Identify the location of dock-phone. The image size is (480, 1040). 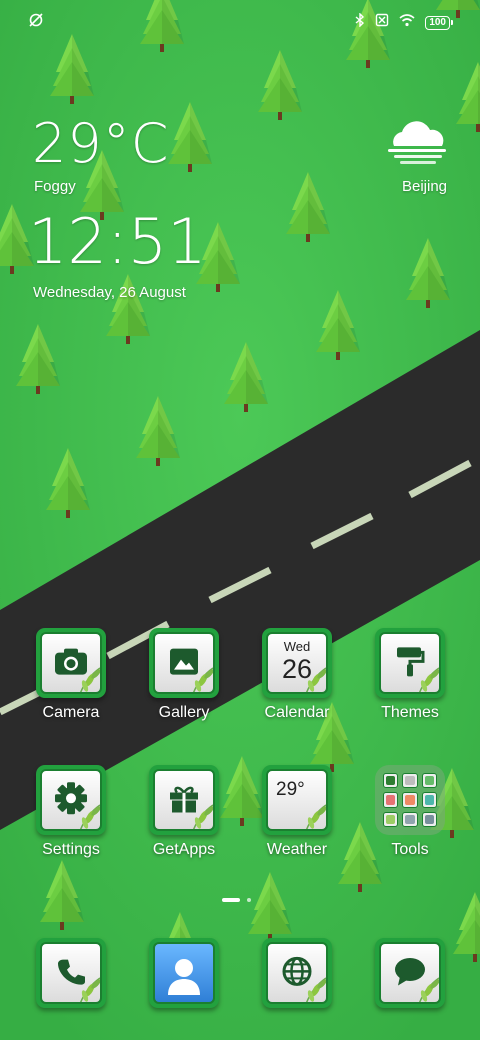
(71, 973).